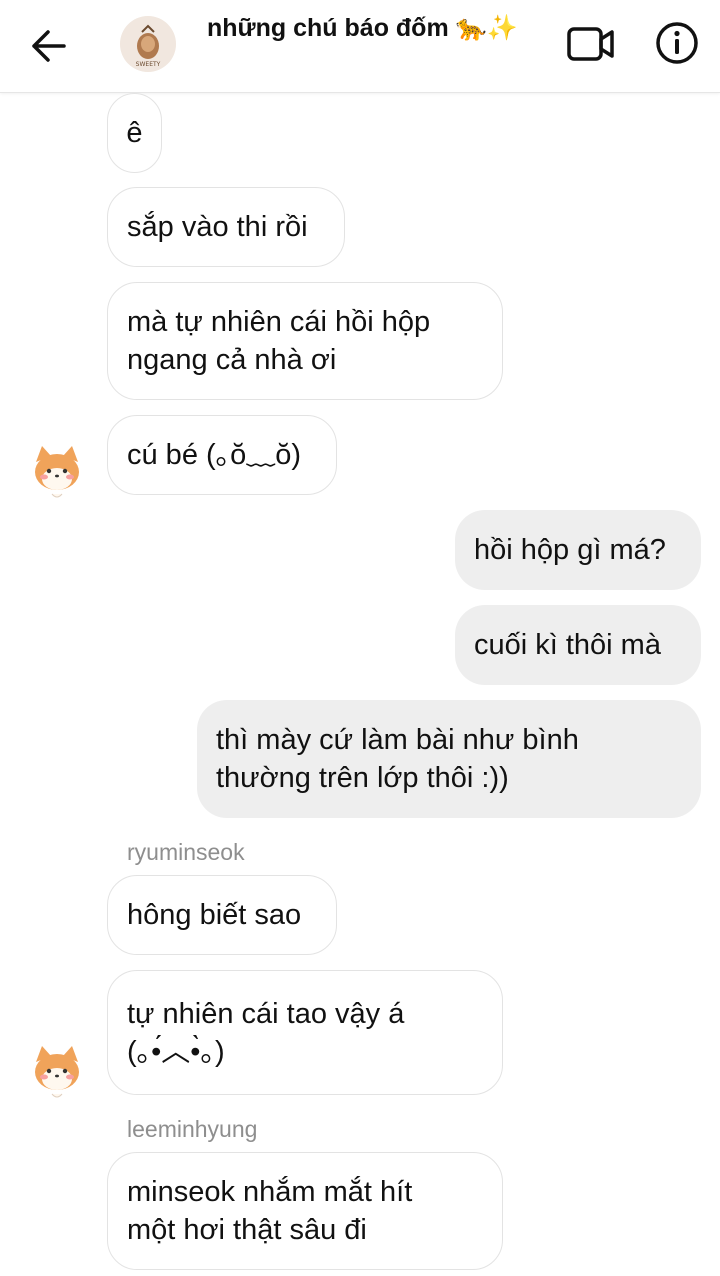  Describe the element at coordinates (186, 852) in the screenshot. I see `sender-name: ryuminseok` at that location.